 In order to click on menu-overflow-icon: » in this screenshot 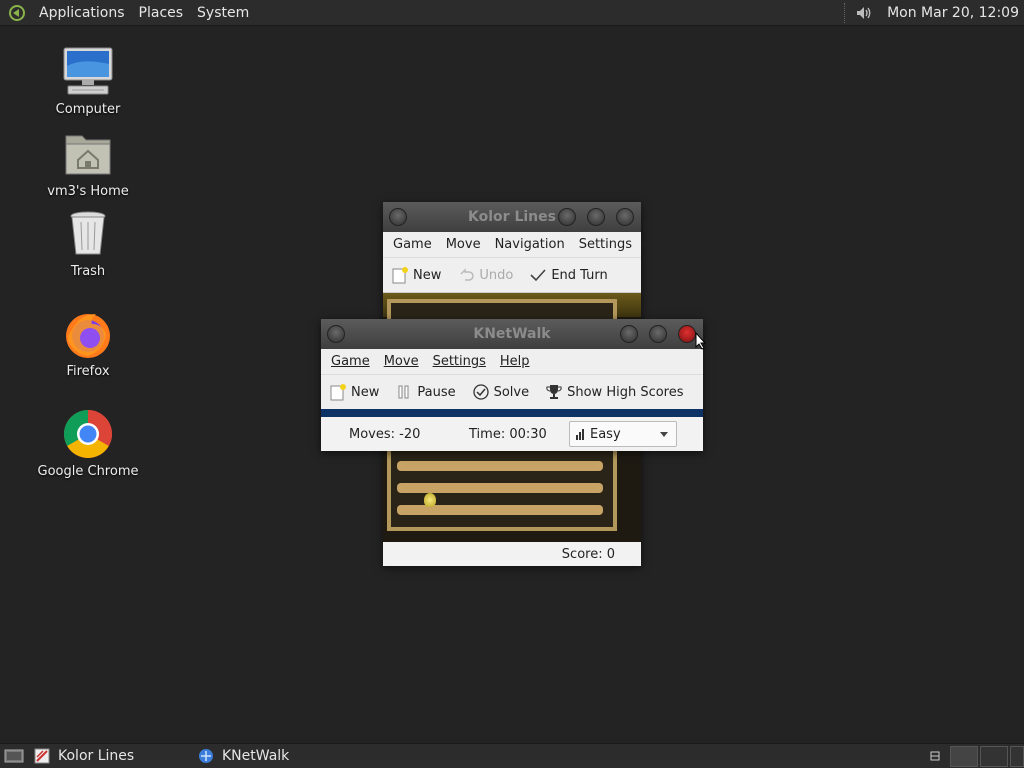, I will do `click(645, 244)`.